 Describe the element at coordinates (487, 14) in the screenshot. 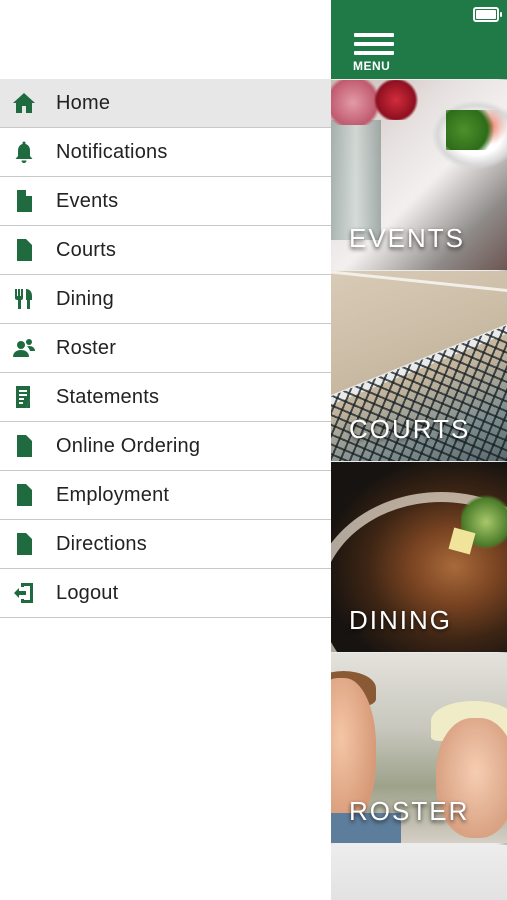

I see `battery-icon` at that location.